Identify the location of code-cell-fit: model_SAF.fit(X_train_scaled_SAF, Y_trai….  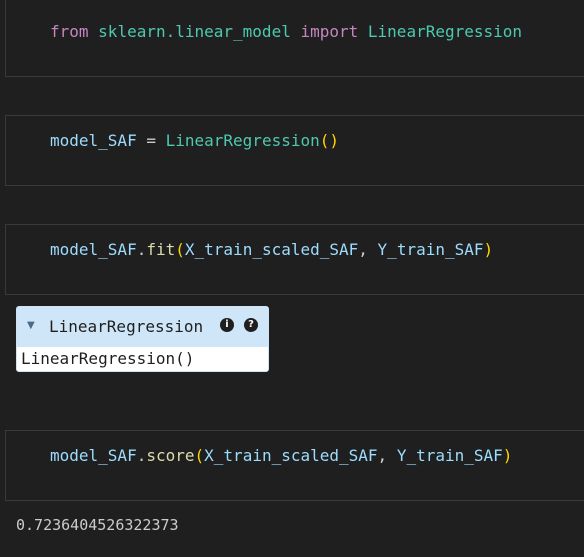
(294, 259).